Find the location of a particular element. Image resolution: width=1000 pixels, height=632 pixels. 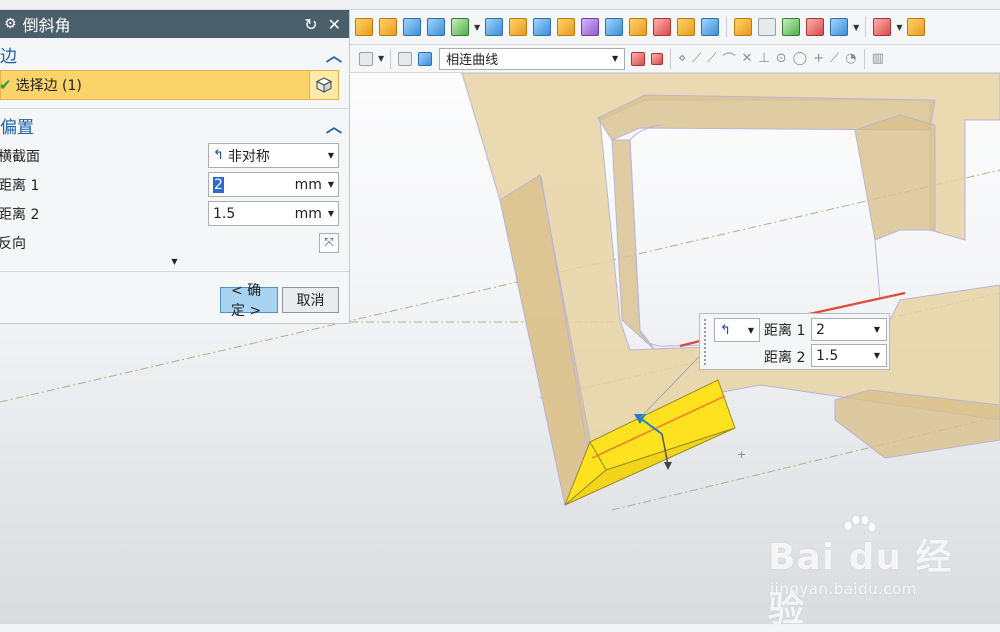

distance2-unit: mm is located at coordinates (308, 213).